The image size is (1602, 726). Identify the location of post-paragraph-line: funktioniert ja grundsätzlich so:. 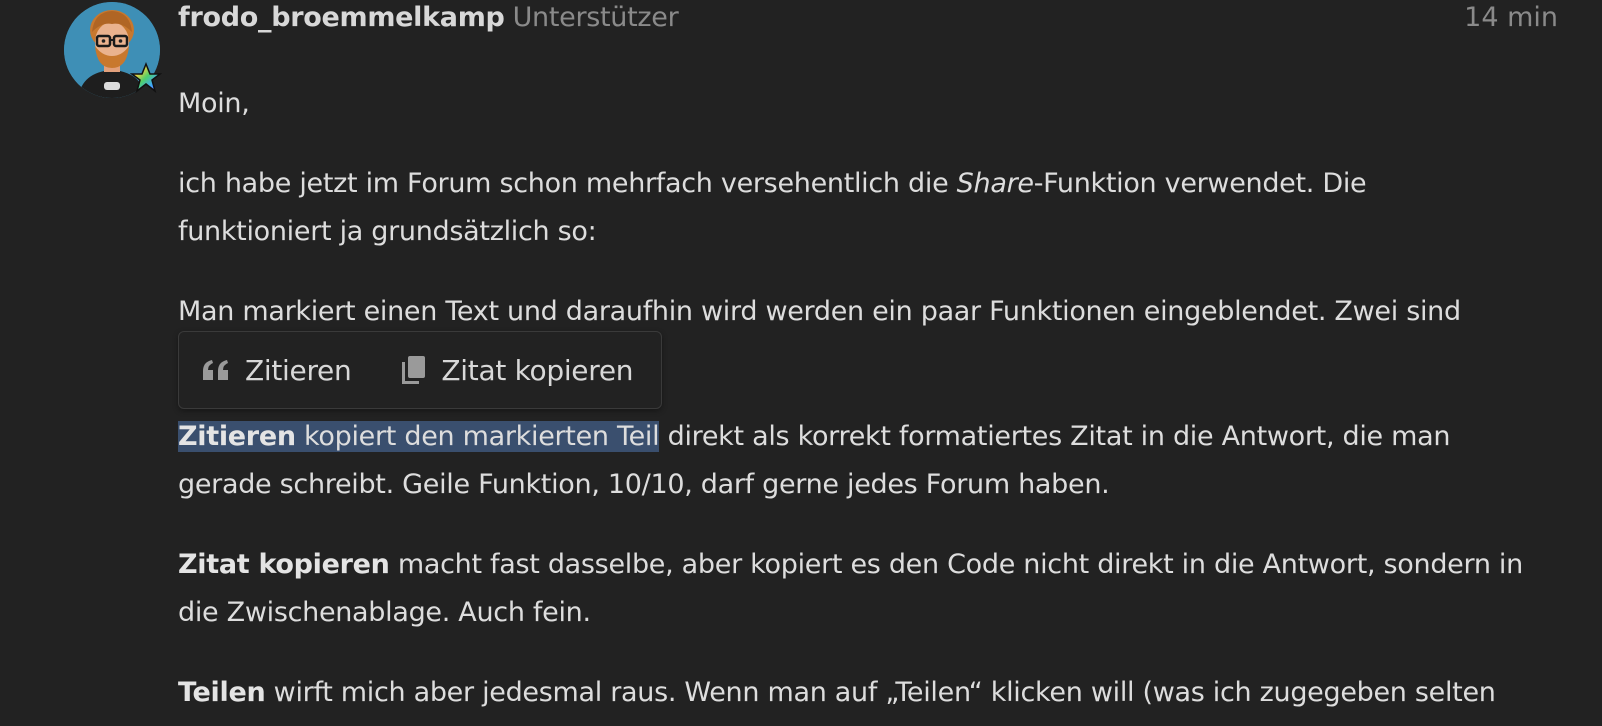
(387, 231).